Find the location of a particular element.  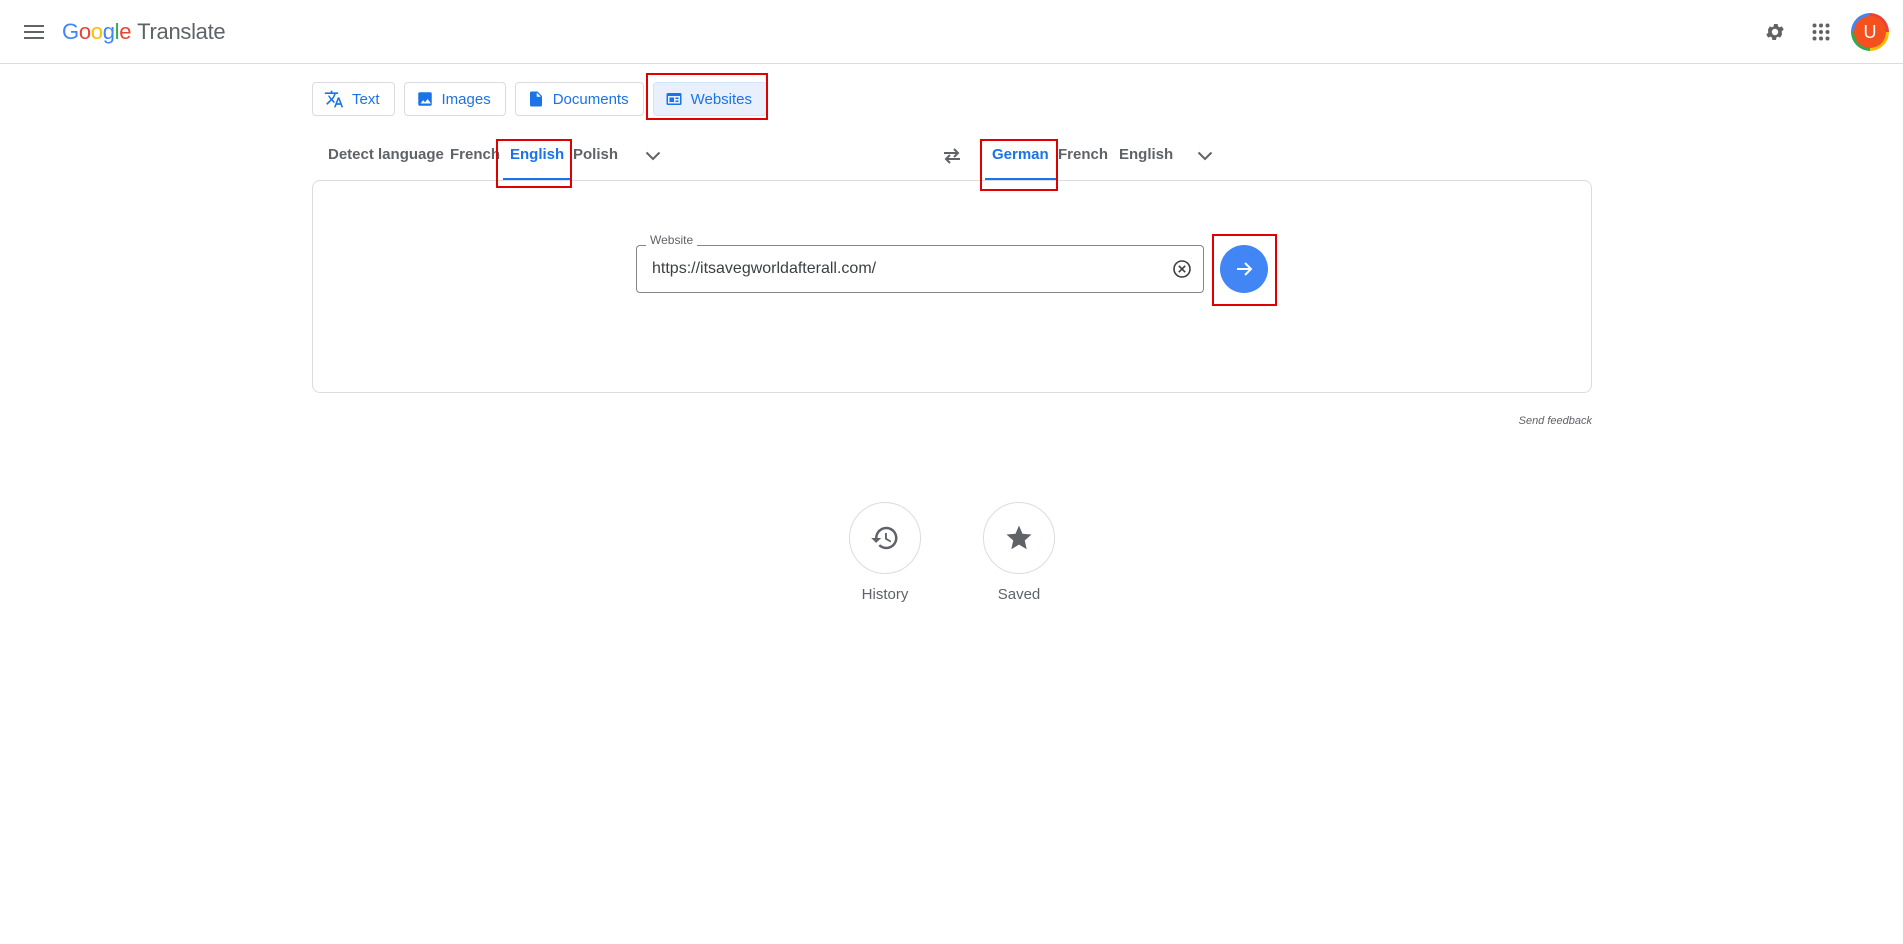

saved-section: Saved is located at coordinates (1019, 552).